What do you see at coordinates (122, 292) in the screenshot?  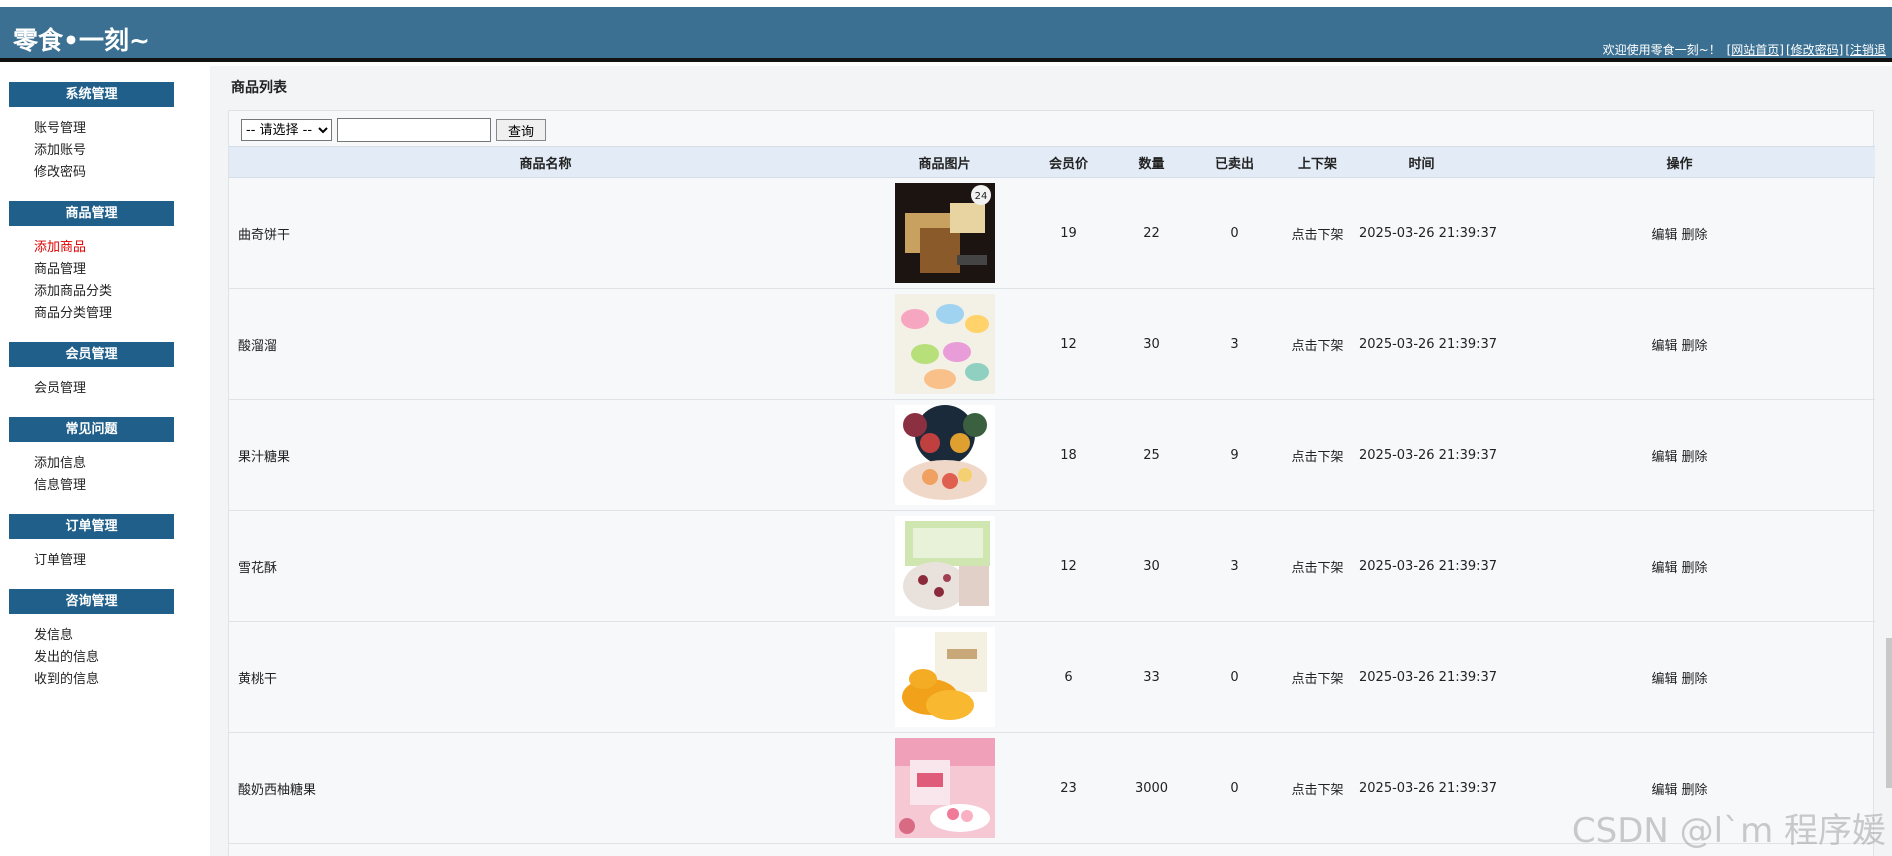 I see `sidebar-item-add-category: 添加商品分类` at bounding box center [122, 292].